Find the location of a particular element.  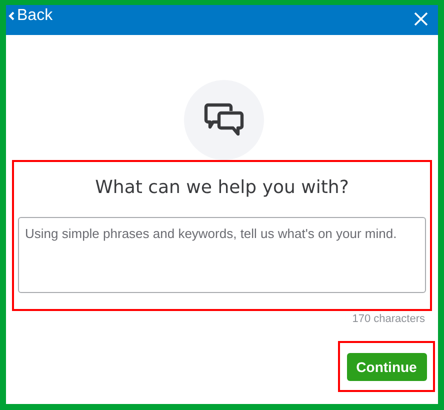

back-link: Back is located at coordinates (30, 16).